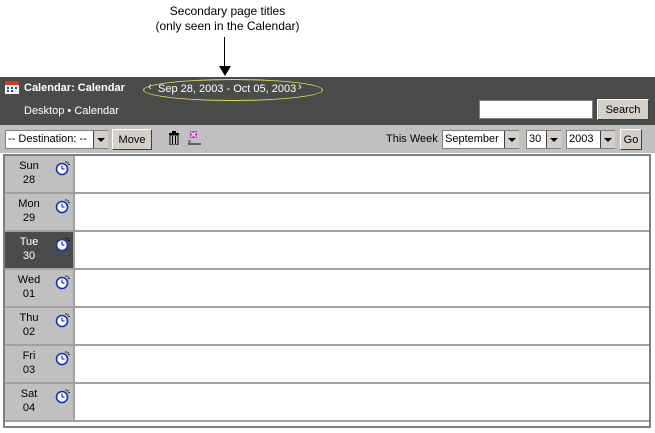 The height and width of the screenshot is (433, 655). What do you see at coordinates (29, 242) in the screenshot?
I see `day-name: Tue` at bounding box center [29, 242].